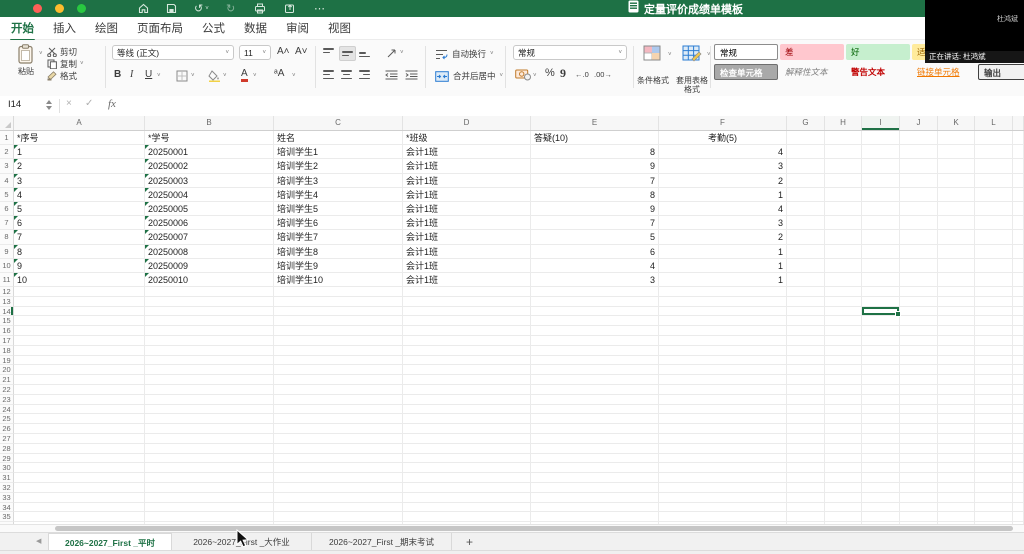  I want to click on grid-cell: 2, so click(723, 237).